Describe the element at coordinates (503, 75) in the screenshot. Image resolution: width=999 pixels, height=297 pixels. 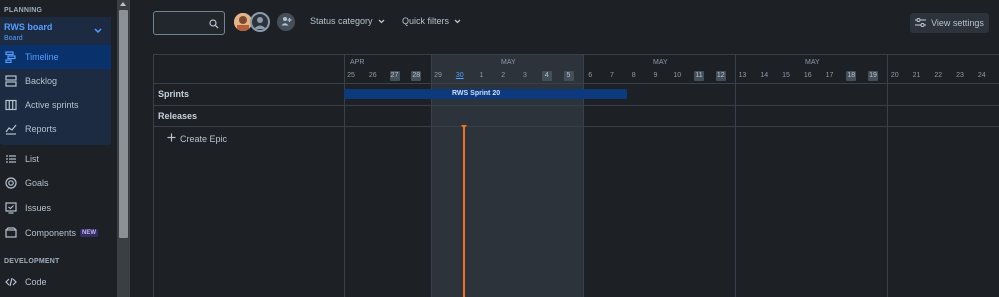
I see `day-label: 2` at that location.